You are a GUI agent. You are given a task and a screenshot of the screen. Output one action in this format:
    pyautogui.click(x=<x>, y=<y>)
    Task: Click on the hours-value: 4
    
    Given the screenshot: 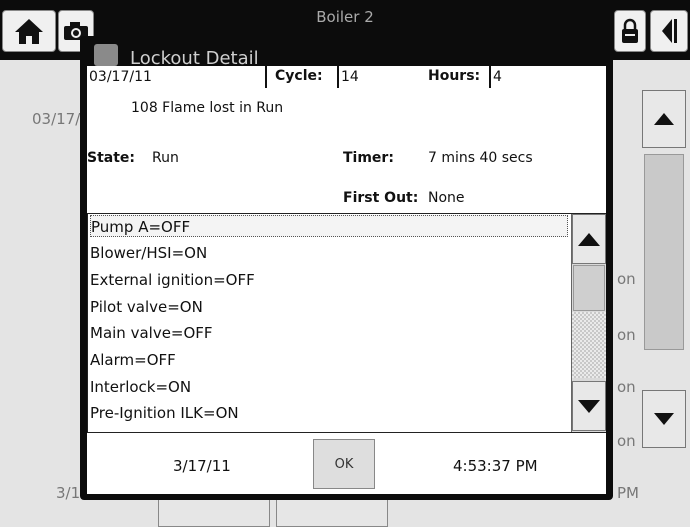 What is the action you would take?
    pyautogui.click(x=497, y=77)
    